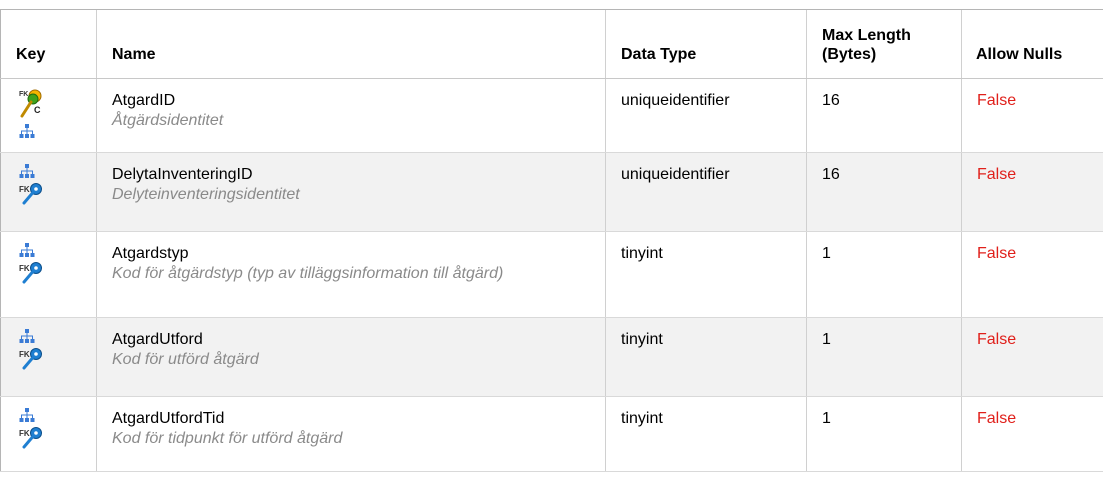  I want to click on column-name: AtgardUtford, so click(157, 339).